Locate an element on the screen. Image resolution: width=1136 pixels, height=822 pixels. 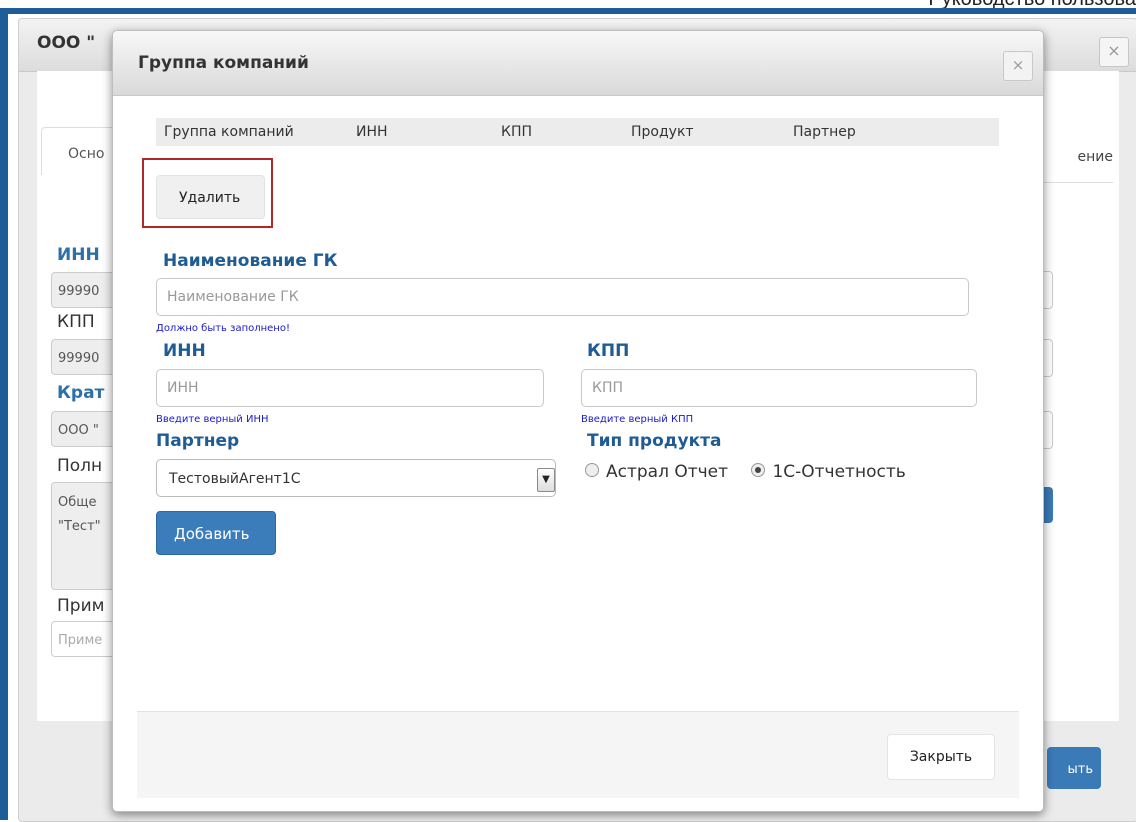
grid-col-group: Группа компаний is located at coordinates (229, 132).